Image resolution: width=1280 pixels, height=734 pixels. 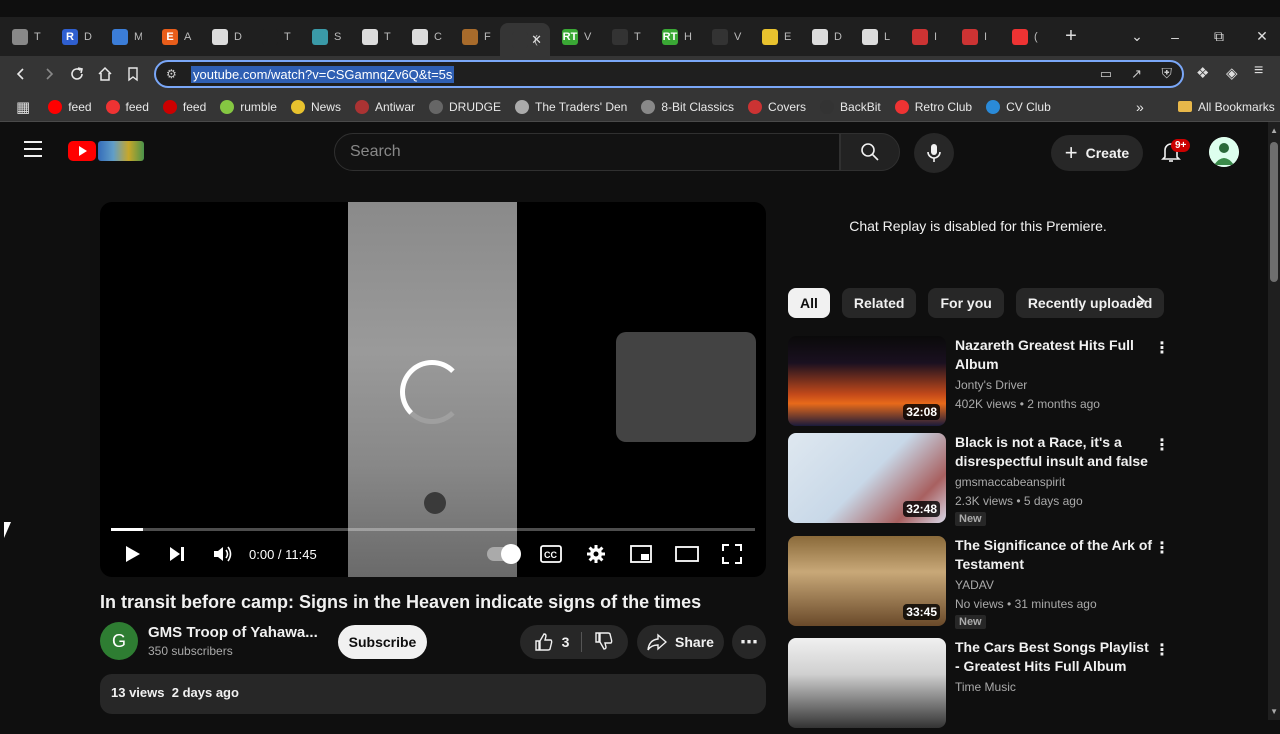 What do you see at coordinates (125, 36) in the screenshot?
I see `browser-tab: M` at bounding box center [125, 36].